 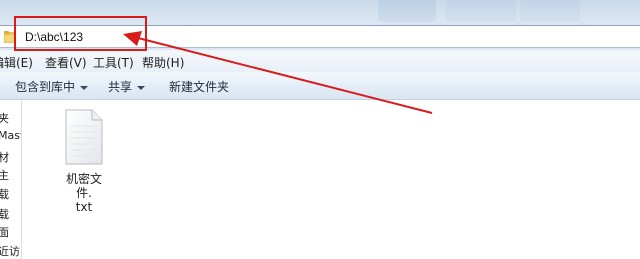 What do you see at coordinates (4, 118) in the screenshot?
I see `nav-item: 夹` at bounding box center [4, 118].